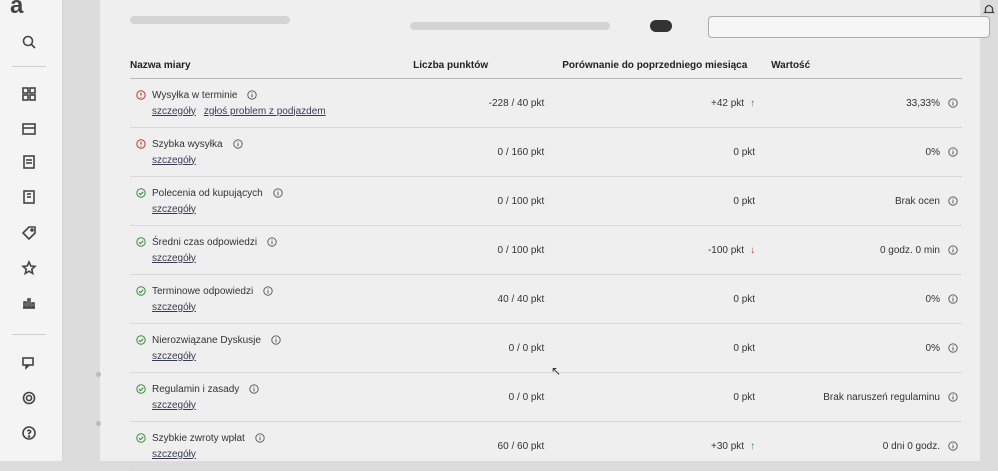 The height and width of the screenshot is (471, 998). Describe the element at coordinates (658, 65) in the screenshot. I see `column-header-comparison: Porównanie do poprzedniego miesiąca` at that location.